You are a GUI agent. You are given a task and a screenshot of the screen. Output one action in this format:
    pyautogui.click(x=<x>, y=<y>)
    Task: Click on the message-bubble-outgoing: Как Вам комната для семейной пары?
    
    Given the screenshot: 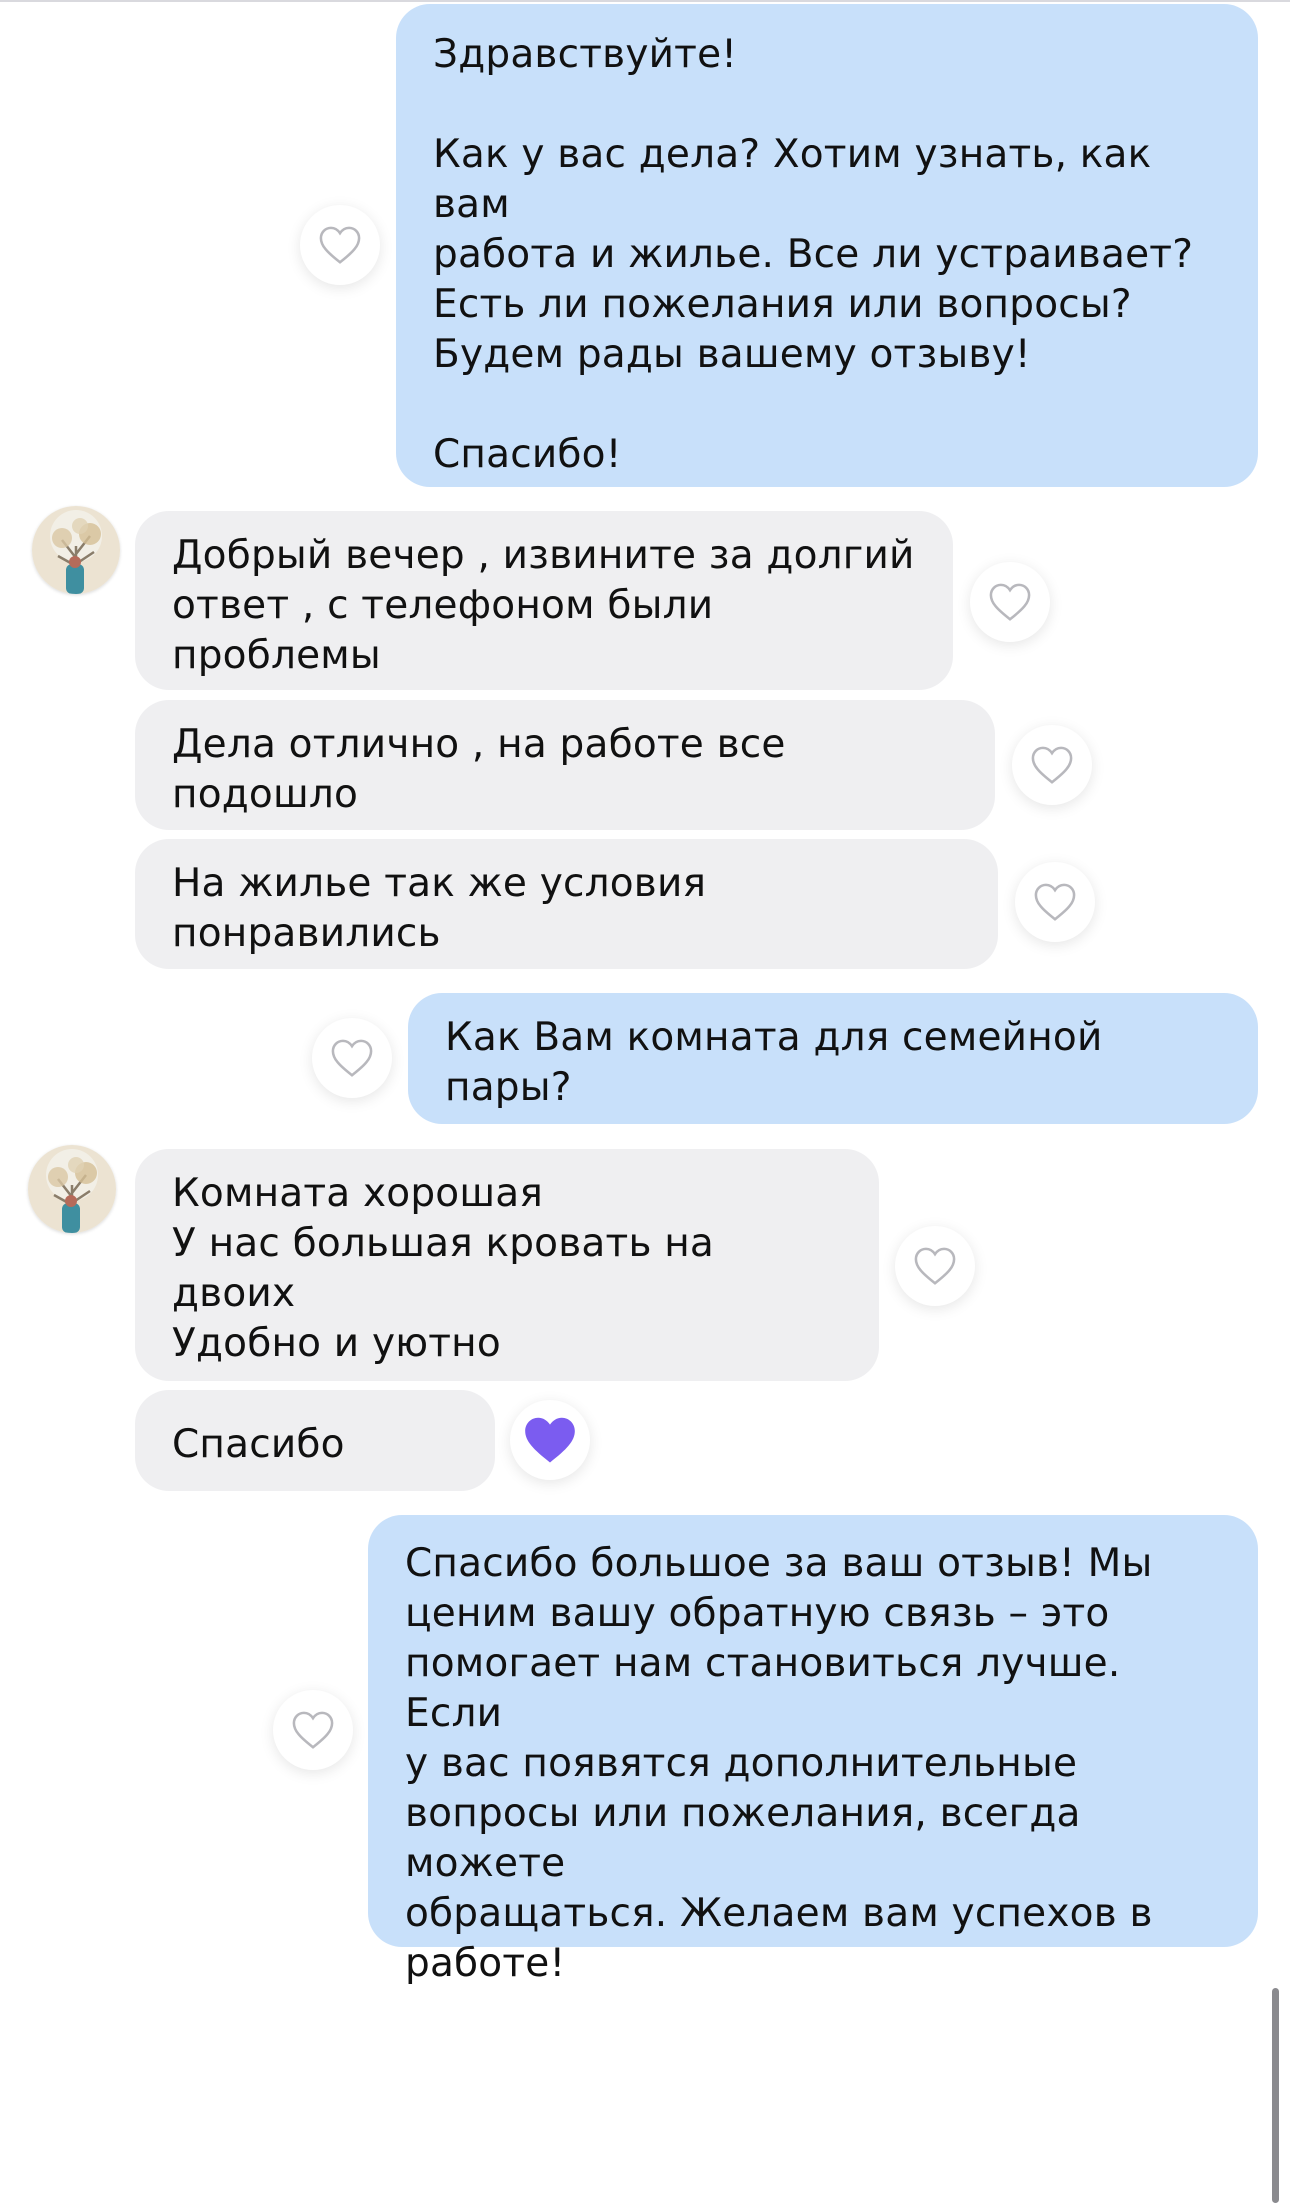 What is the action you would take?
    pyautogui.click(x=833, y=1058)
    